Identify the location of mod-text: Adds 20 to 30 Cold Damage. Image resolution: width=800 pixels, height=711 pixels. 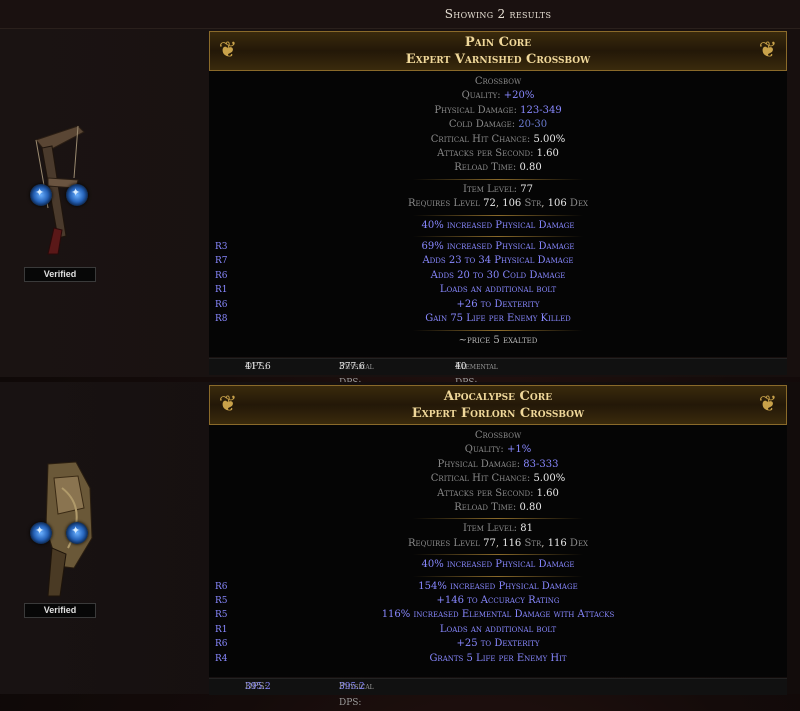
(498, 275).